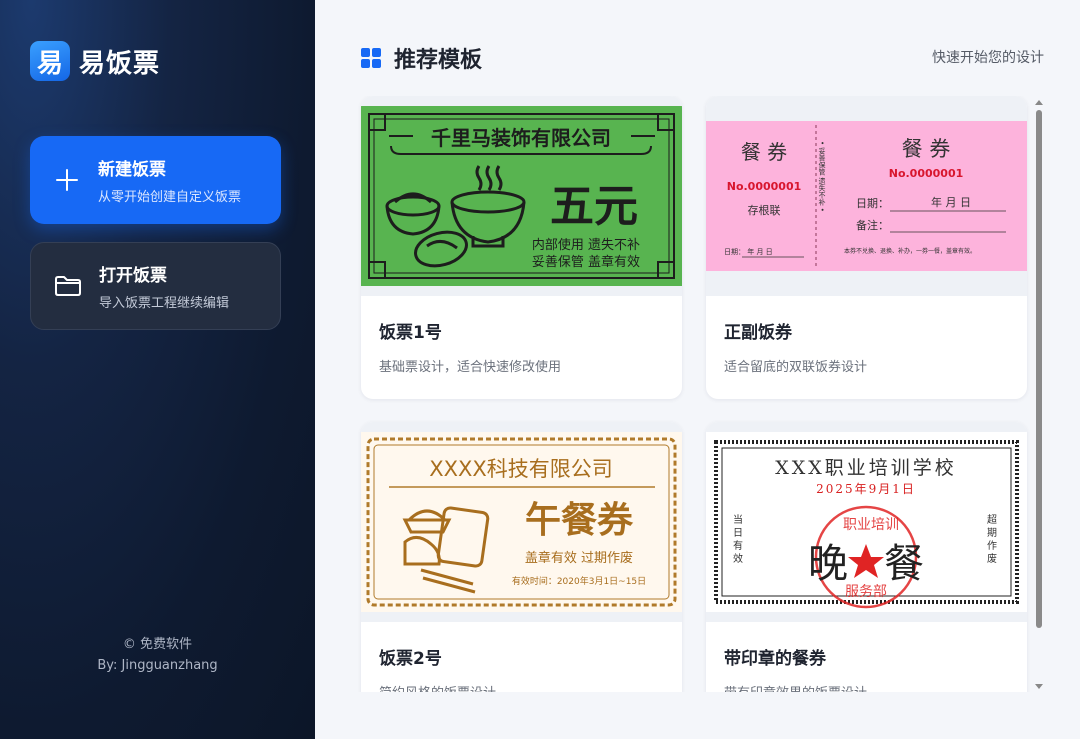  Describe the element at coordinates (586, 262) in the screenshot. I see `ticket1-line2: 妥善保管 盖章有效` at that location.